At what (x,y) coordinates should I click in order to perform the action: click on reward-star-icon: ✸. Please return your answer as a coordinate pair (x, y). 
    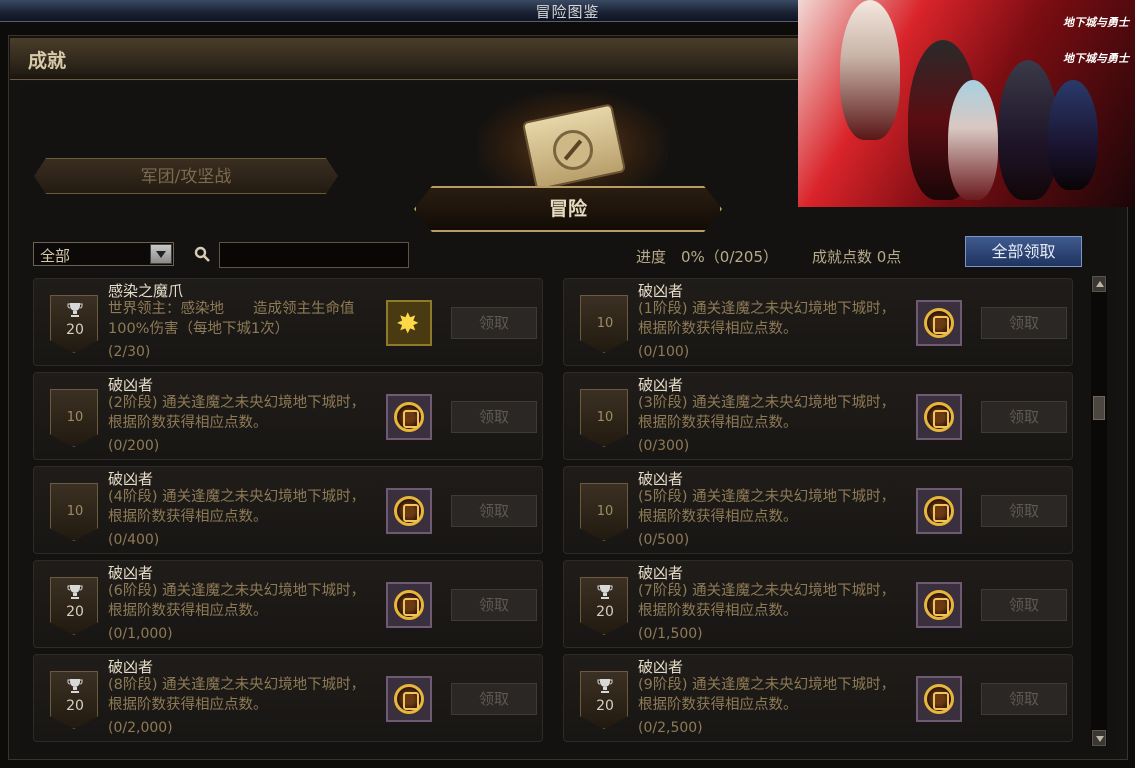
    Looking at the image, I should click on (409, 323).